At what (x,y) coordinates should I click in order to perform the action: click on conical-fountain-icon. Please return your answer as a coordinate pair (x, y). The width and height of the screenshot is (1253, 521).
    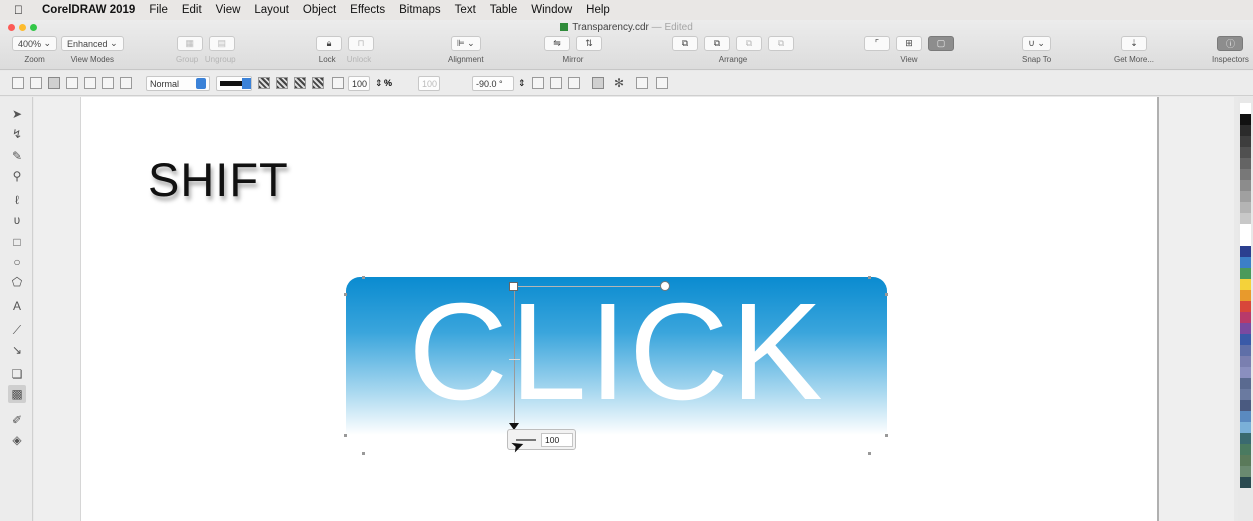
    Looking at the image, I should click on (300, 83).